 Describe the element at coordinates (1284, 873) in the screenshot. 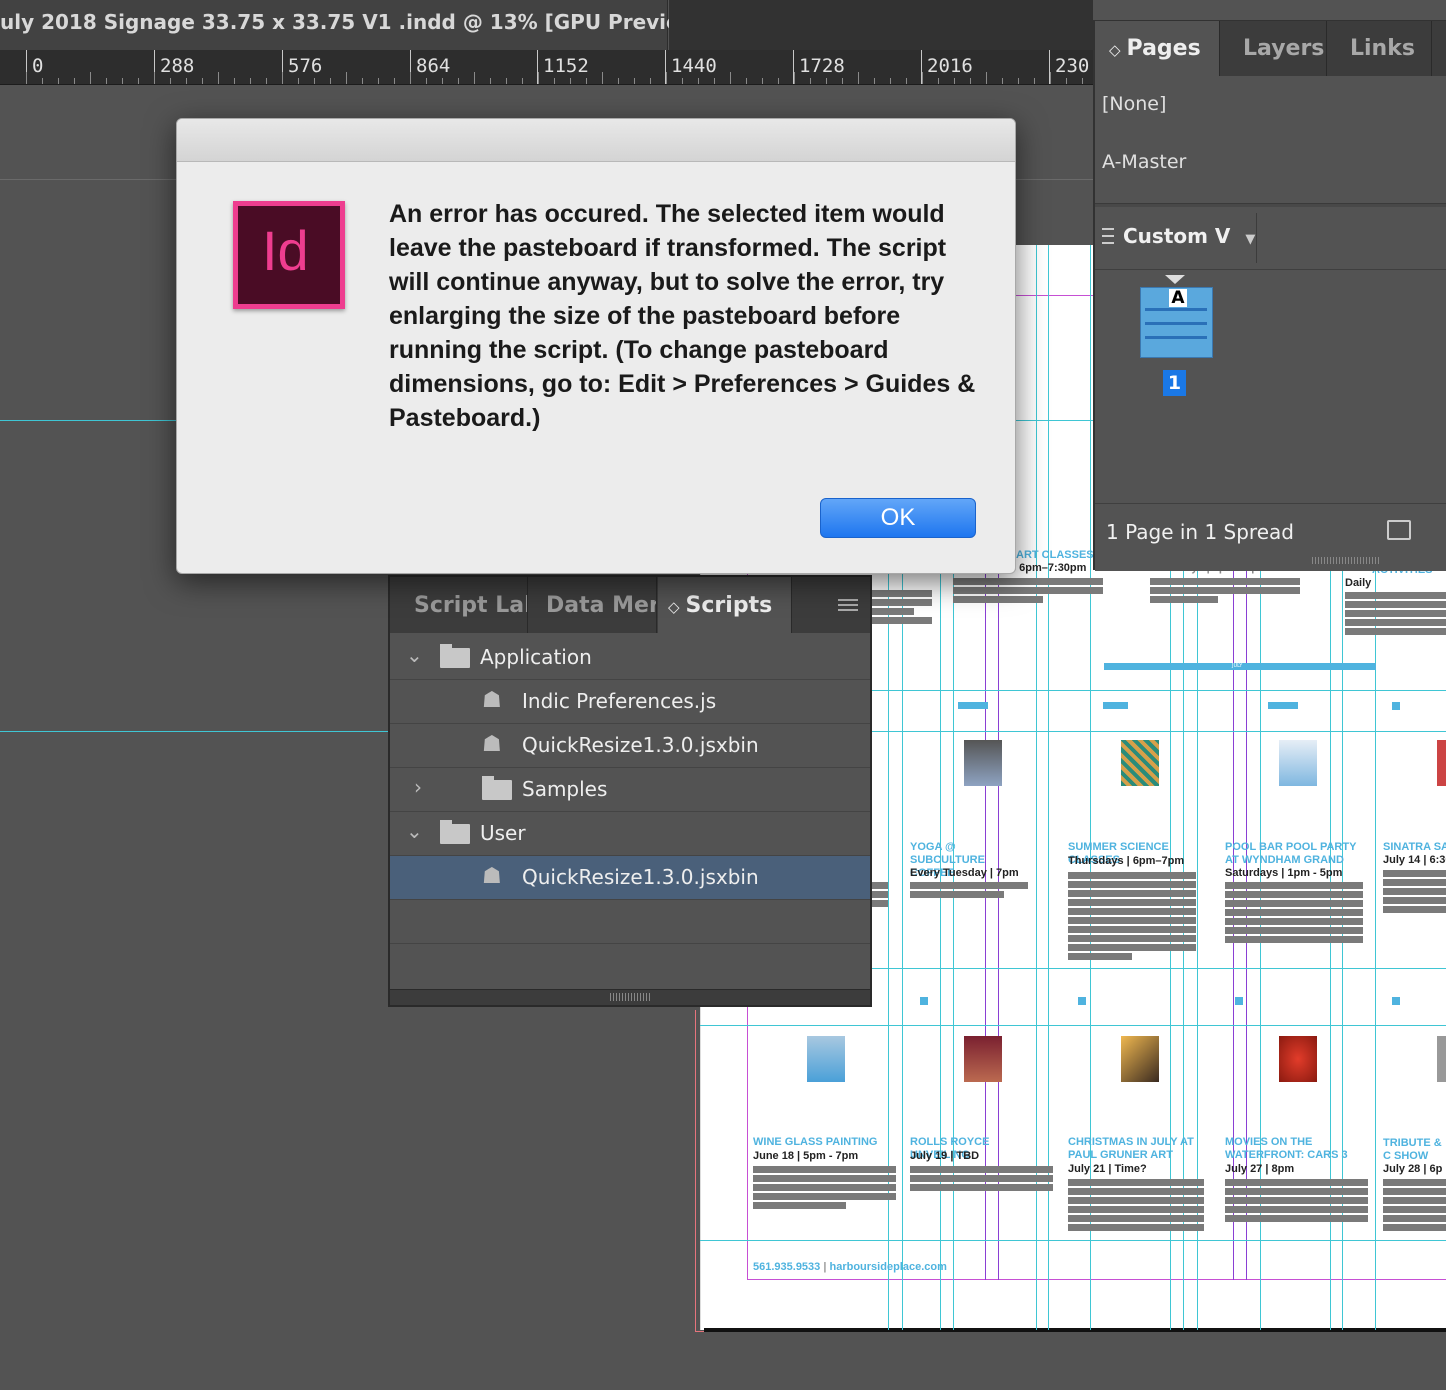

I see `event-date: Saturdays | 1pm - 5pm` at that location.